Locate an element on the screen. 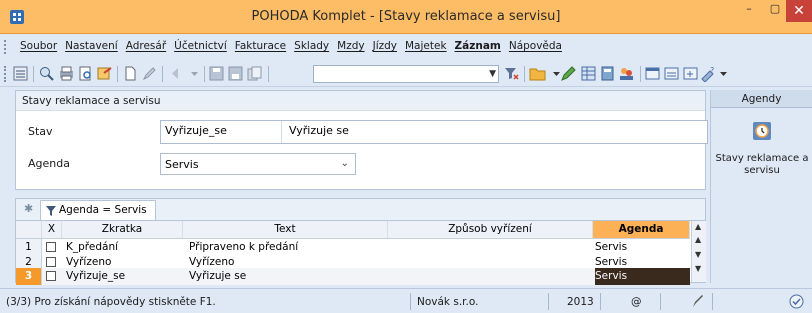  menu-item-4: Fakturace is located at coordinates (260, 46).